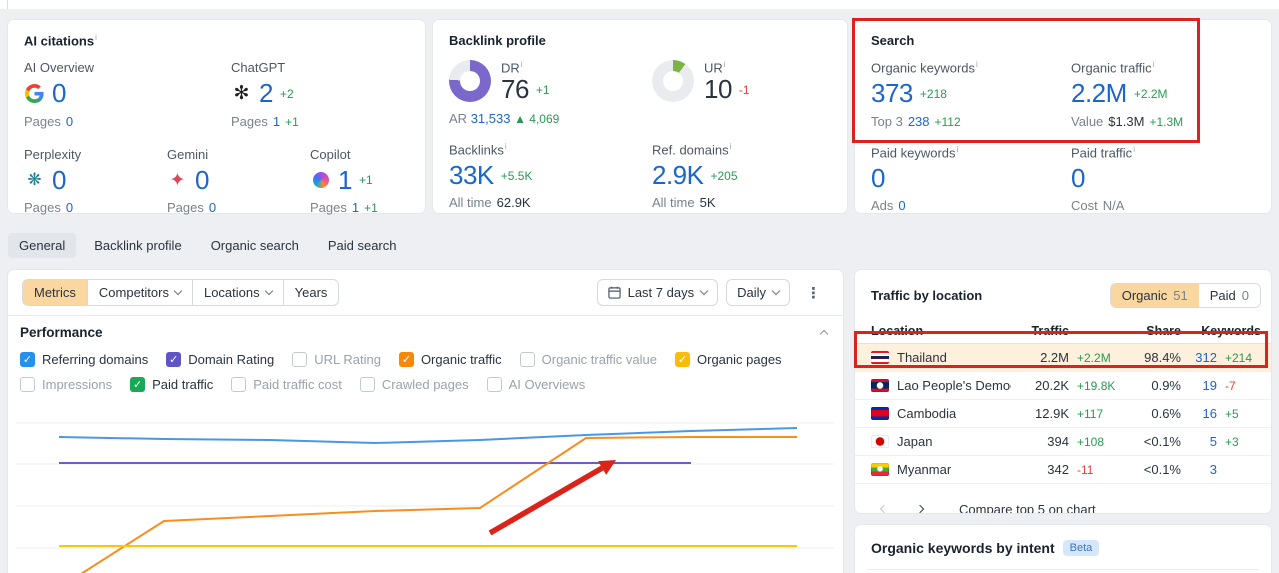 This screenshot has width=1279, height=573. I want to click on ai-citation-gemini: Gemini ✦ 0 Pages 0, so click(192, 180).